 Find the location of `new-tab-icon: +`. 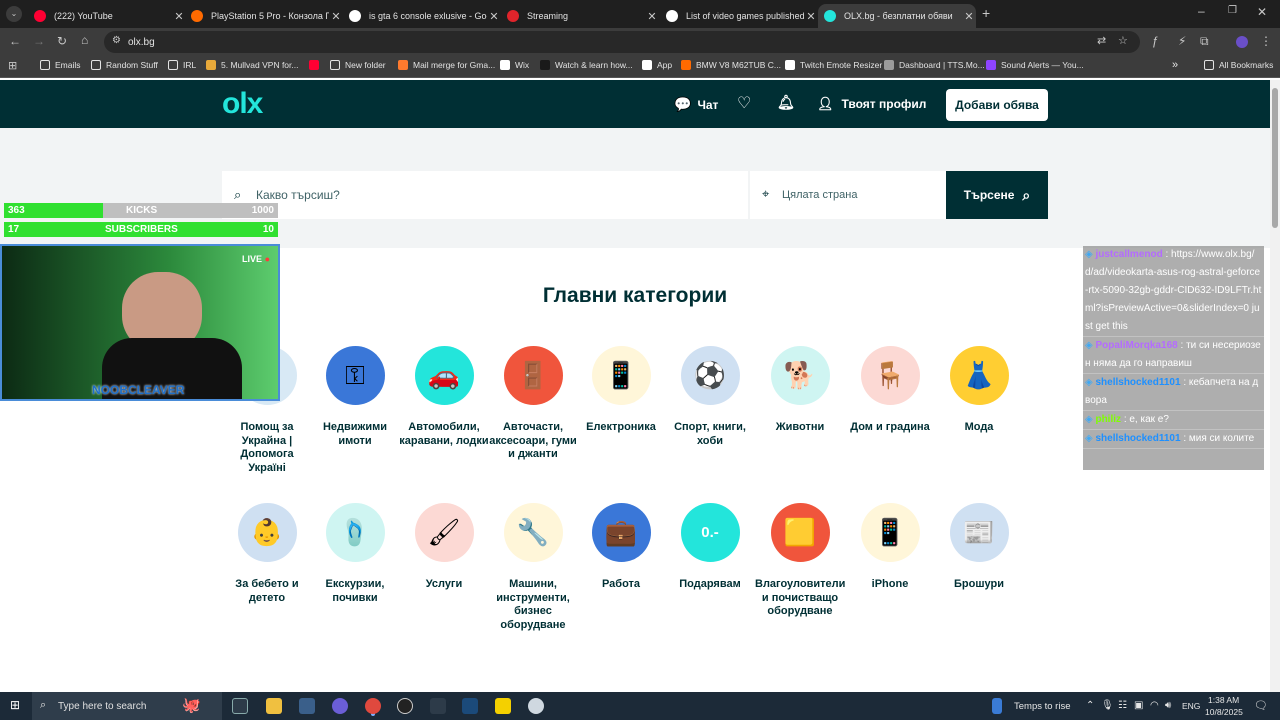

new-tab-icon: + is located at coordinates (986, 13).